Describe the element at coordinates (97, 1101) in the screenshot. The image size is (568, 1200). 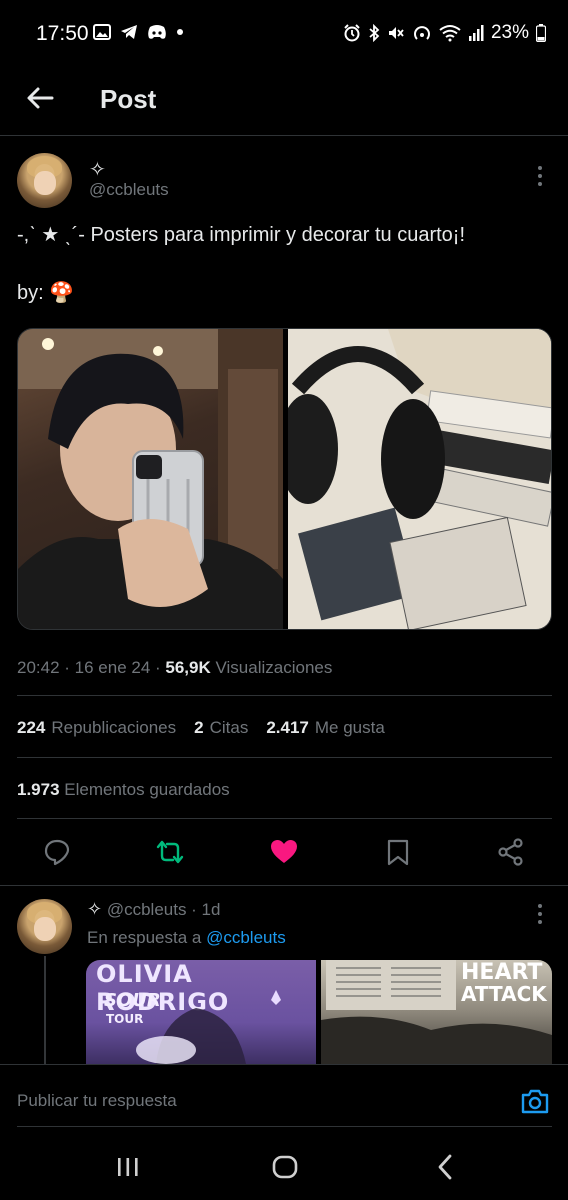
I see `reply-input: Publicar tu respuesta` at that location.